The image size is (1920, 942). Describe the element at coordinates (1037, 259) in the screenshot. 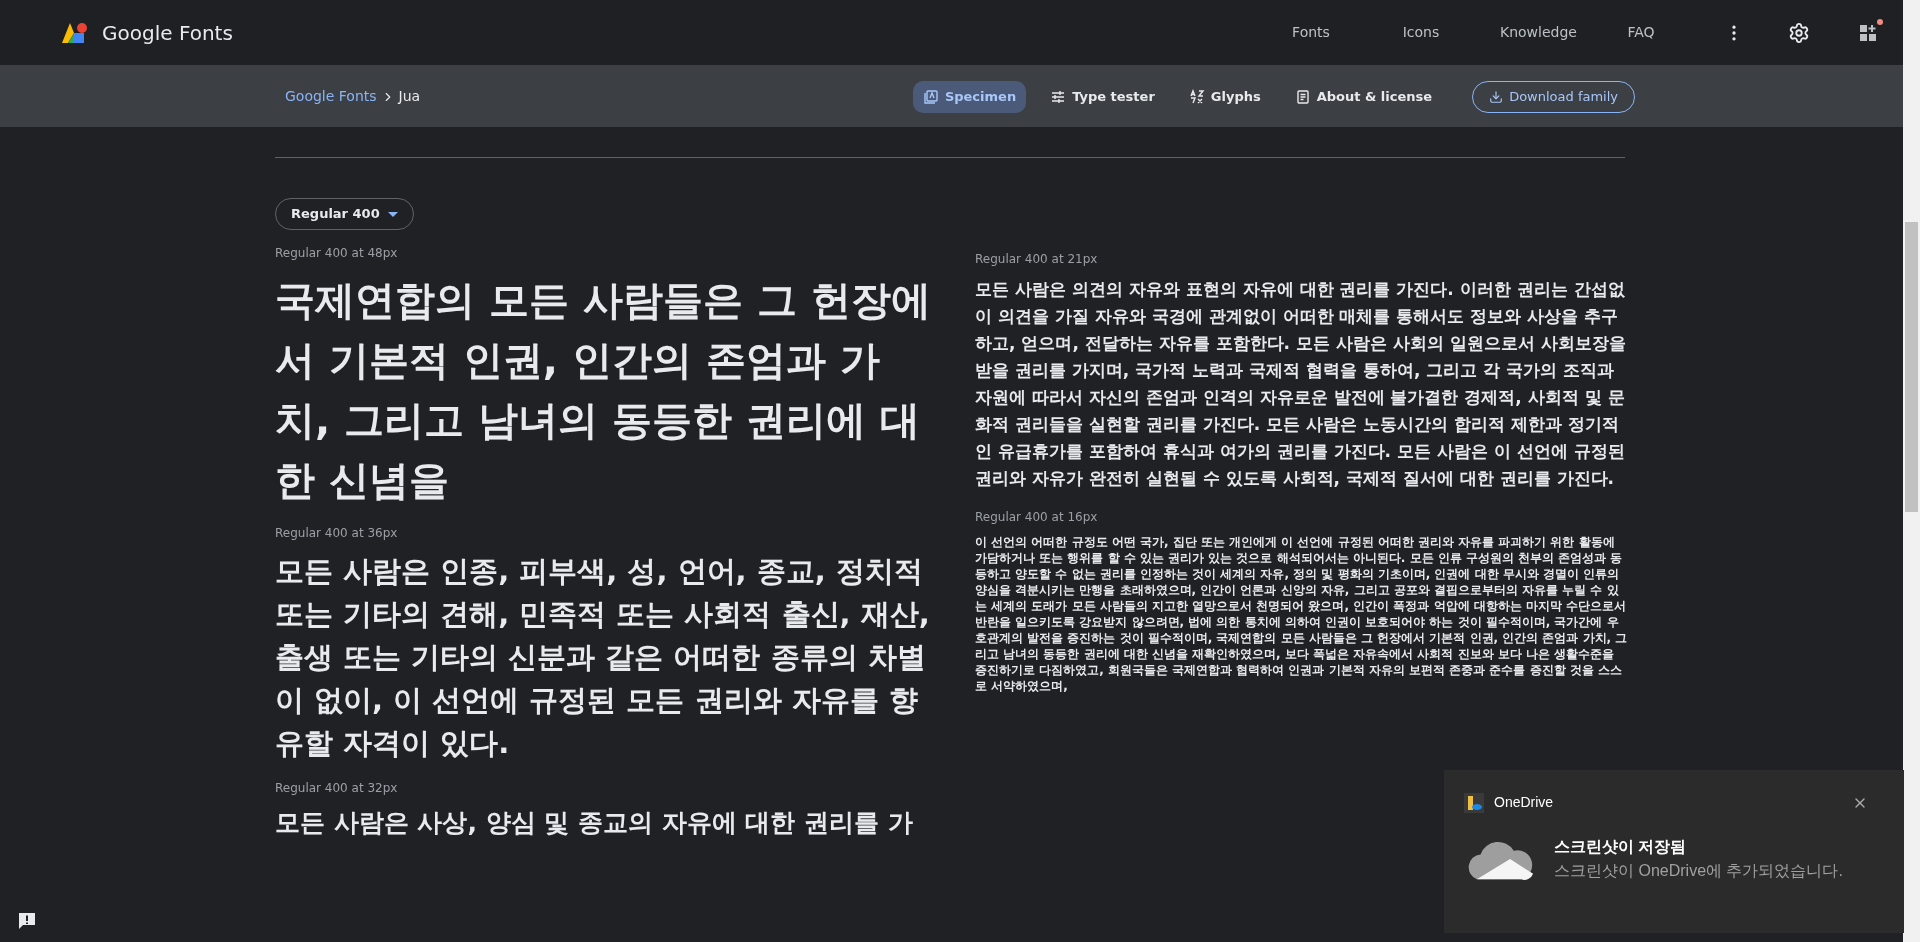

I see `sample-size-label: Regular 400 at 21px` at that location.